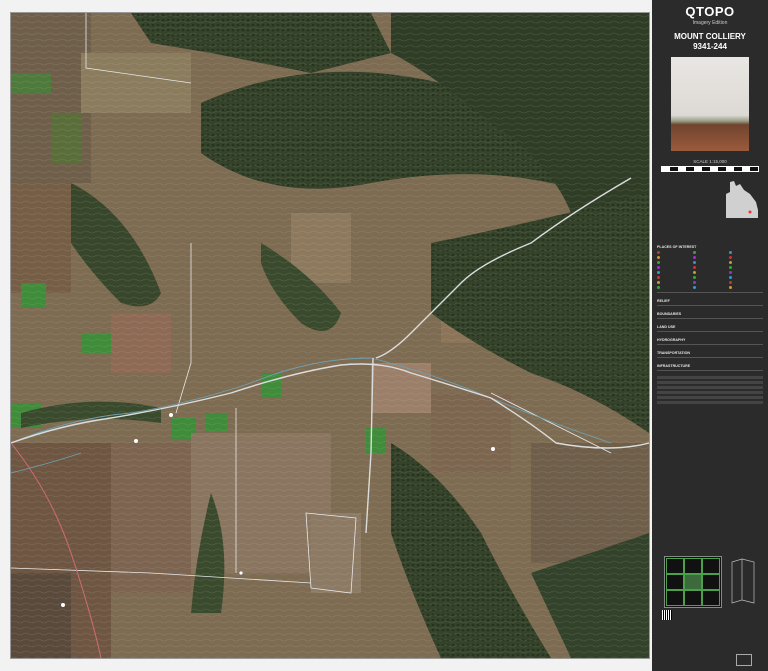 The width and height of the screenshot is (768, 671). Describe the element at coordinates (743, 581) in the screenshot. I see `folding-diagram-icon` at that location.